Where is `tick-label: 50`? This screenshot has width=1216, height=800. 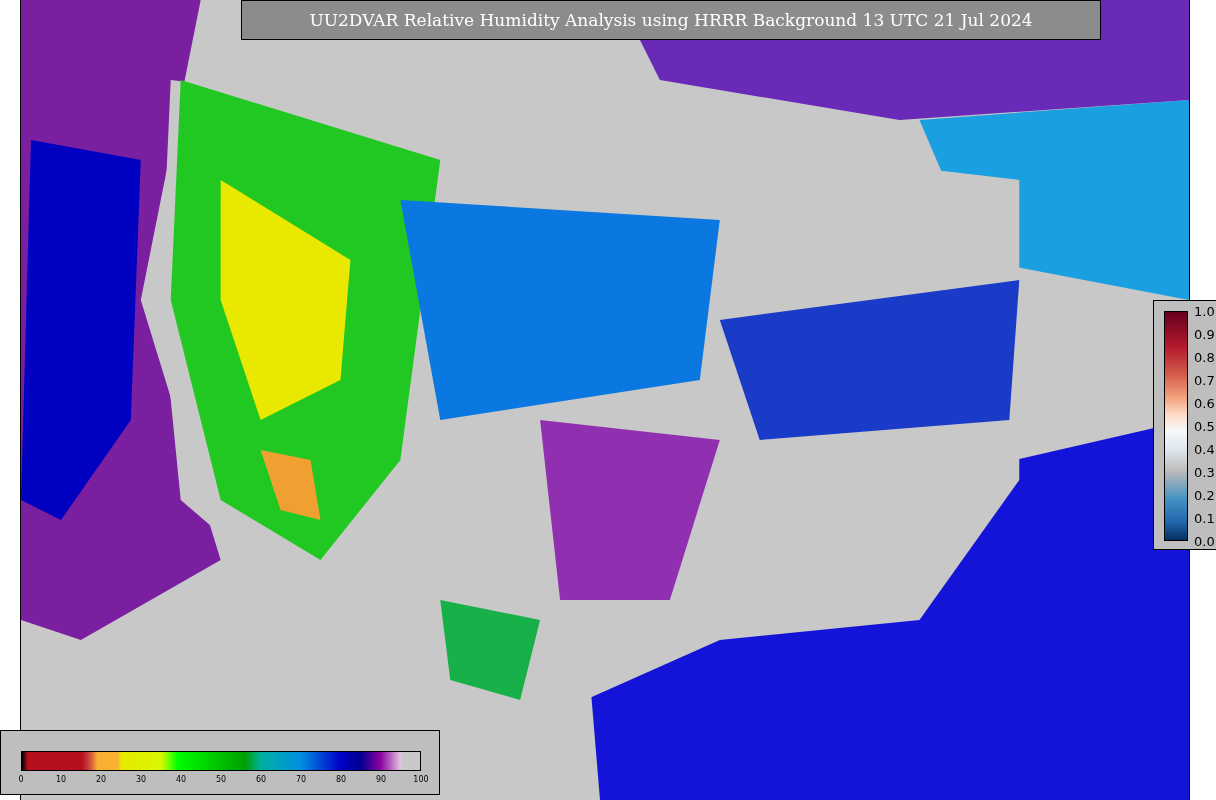
tick-label: 50 is located at coordinates (221, 779).